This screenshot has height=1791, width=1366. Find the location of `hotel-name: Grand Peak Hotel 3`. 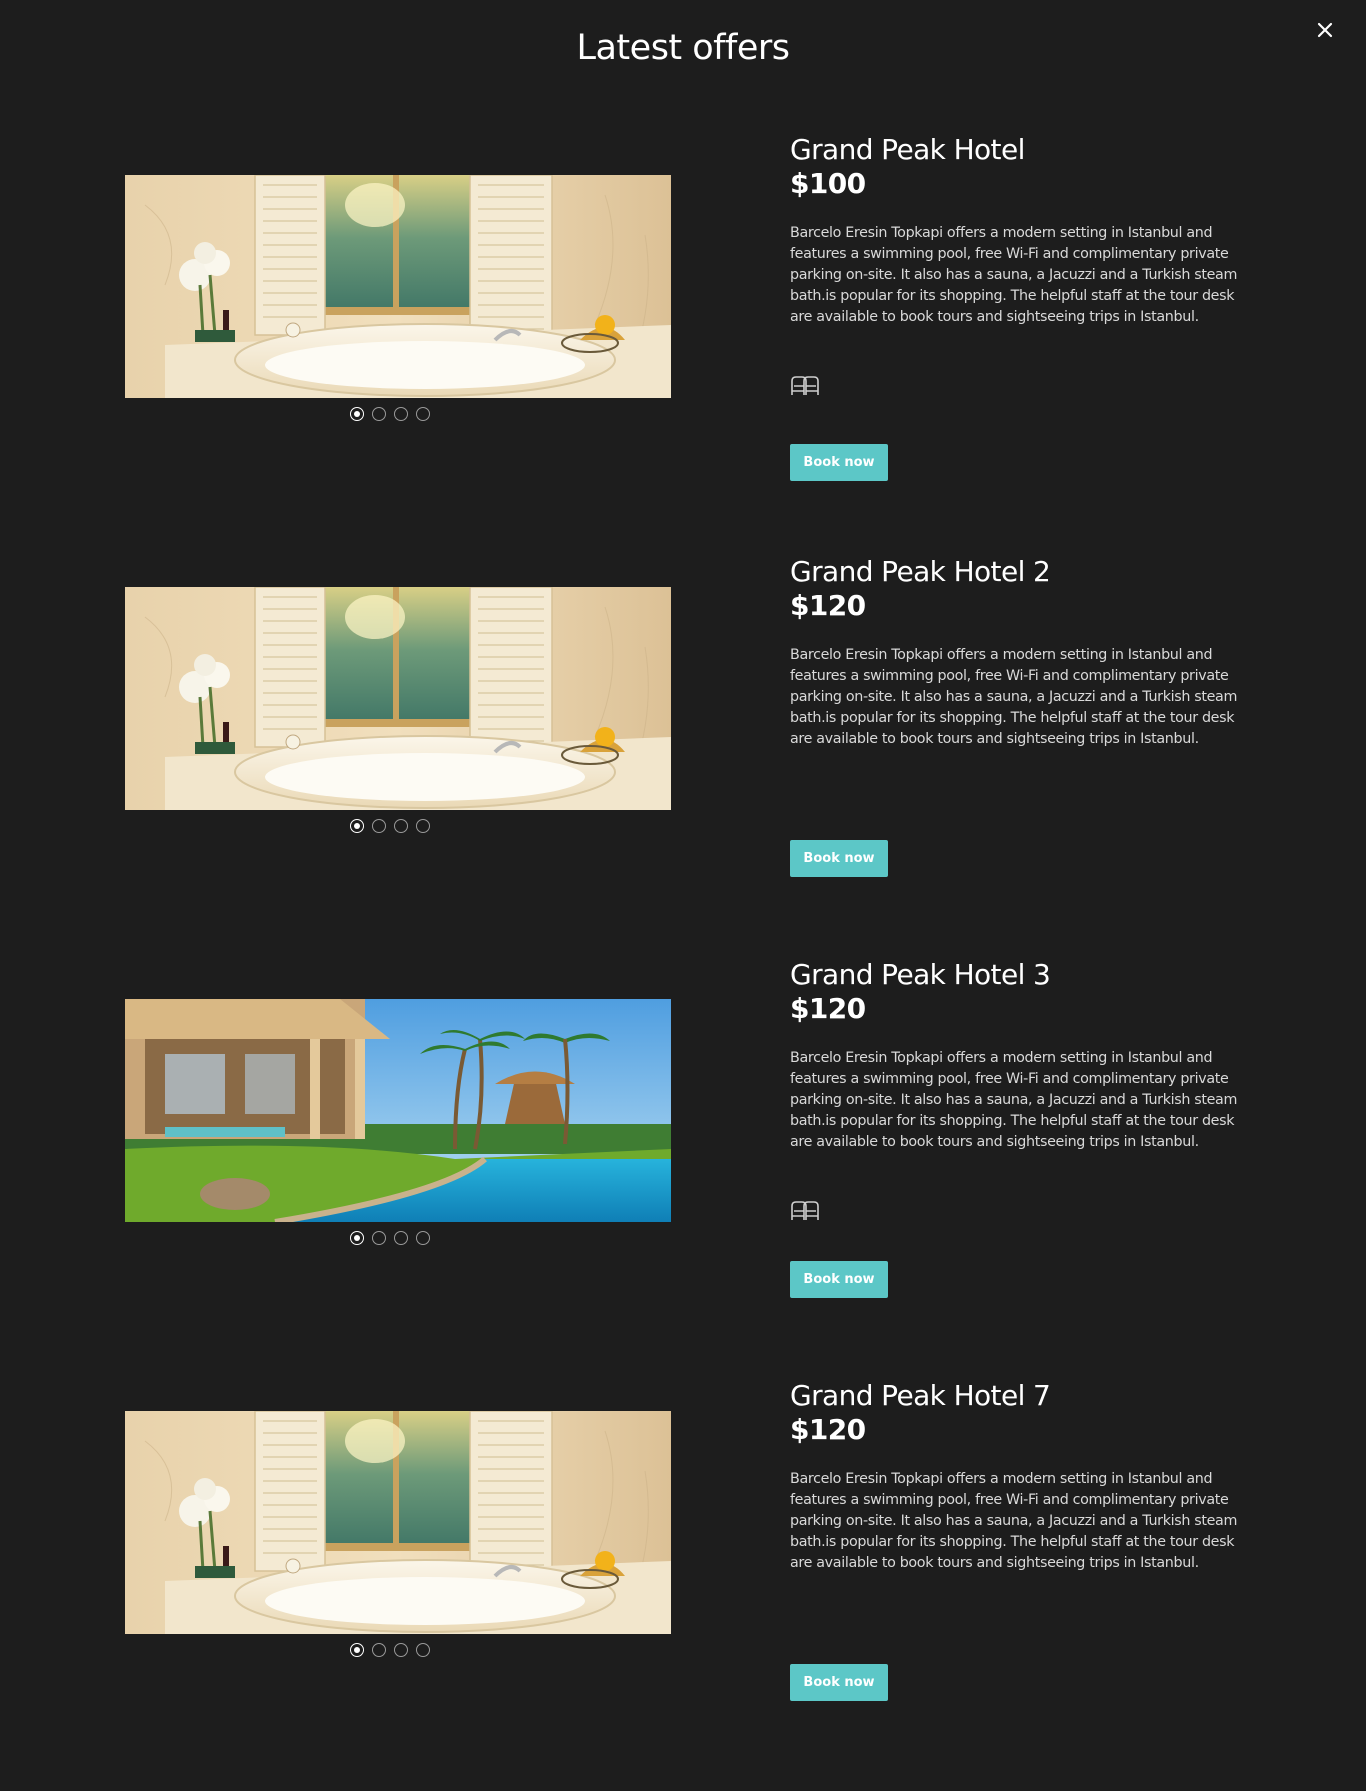

hotel-name: Grand Peak Hotel 3 is located at coordinates (920, 974).